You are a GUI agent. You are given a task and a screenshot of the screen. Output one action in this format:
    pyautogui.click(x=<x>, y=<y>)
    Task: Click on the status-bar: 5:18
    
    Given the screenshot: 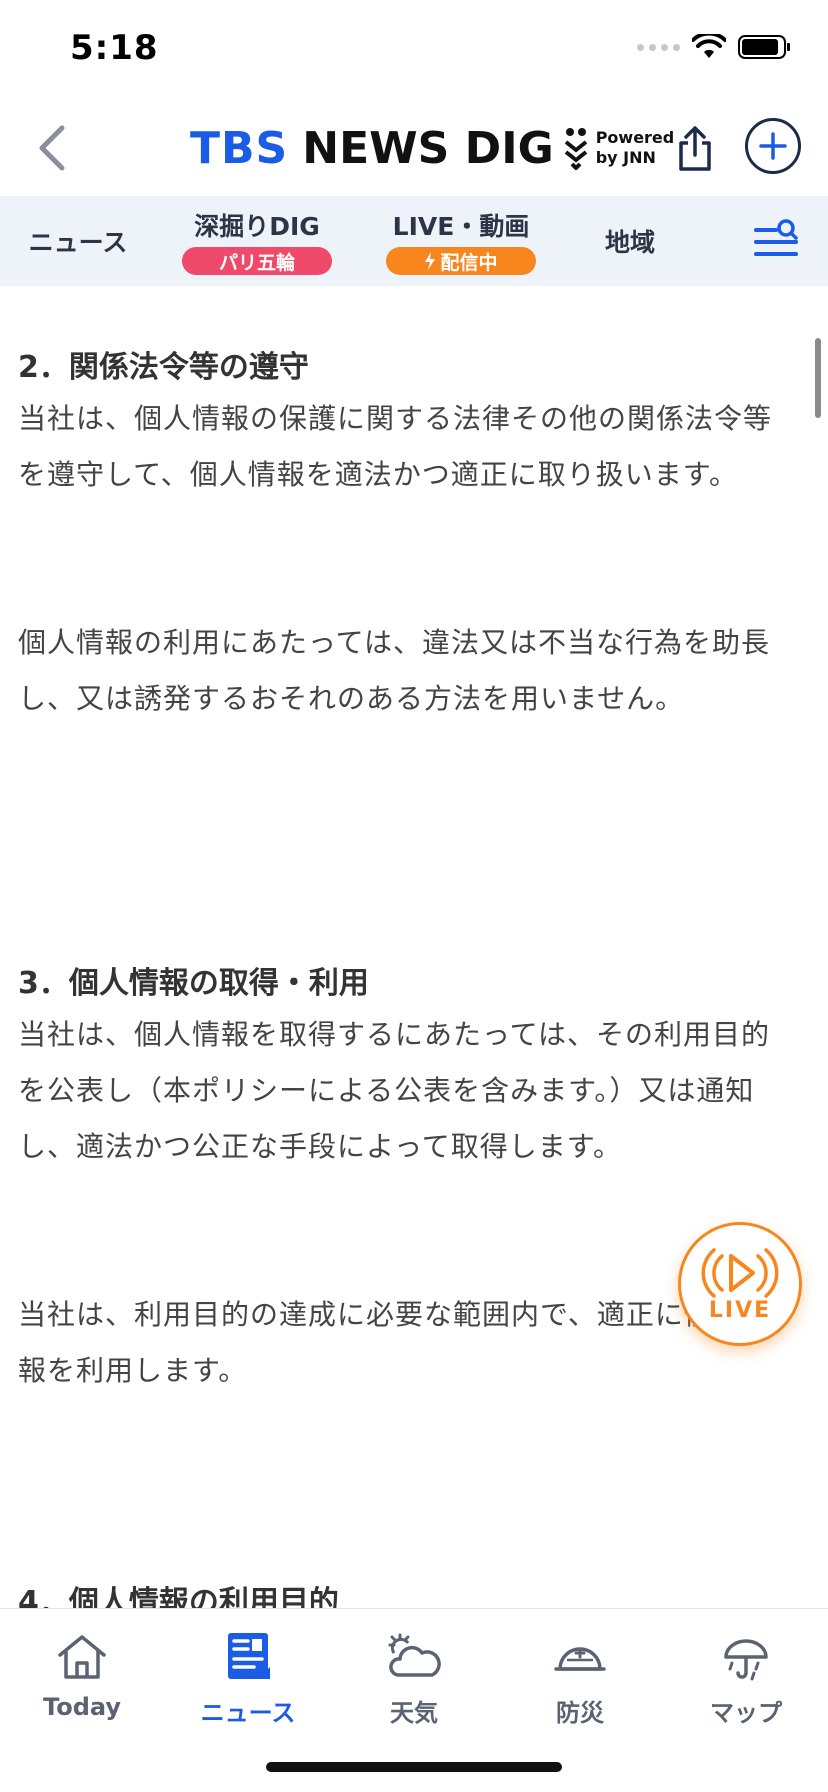 What is the action you would take?
    pyautogui.click(x=414, y=50)
    